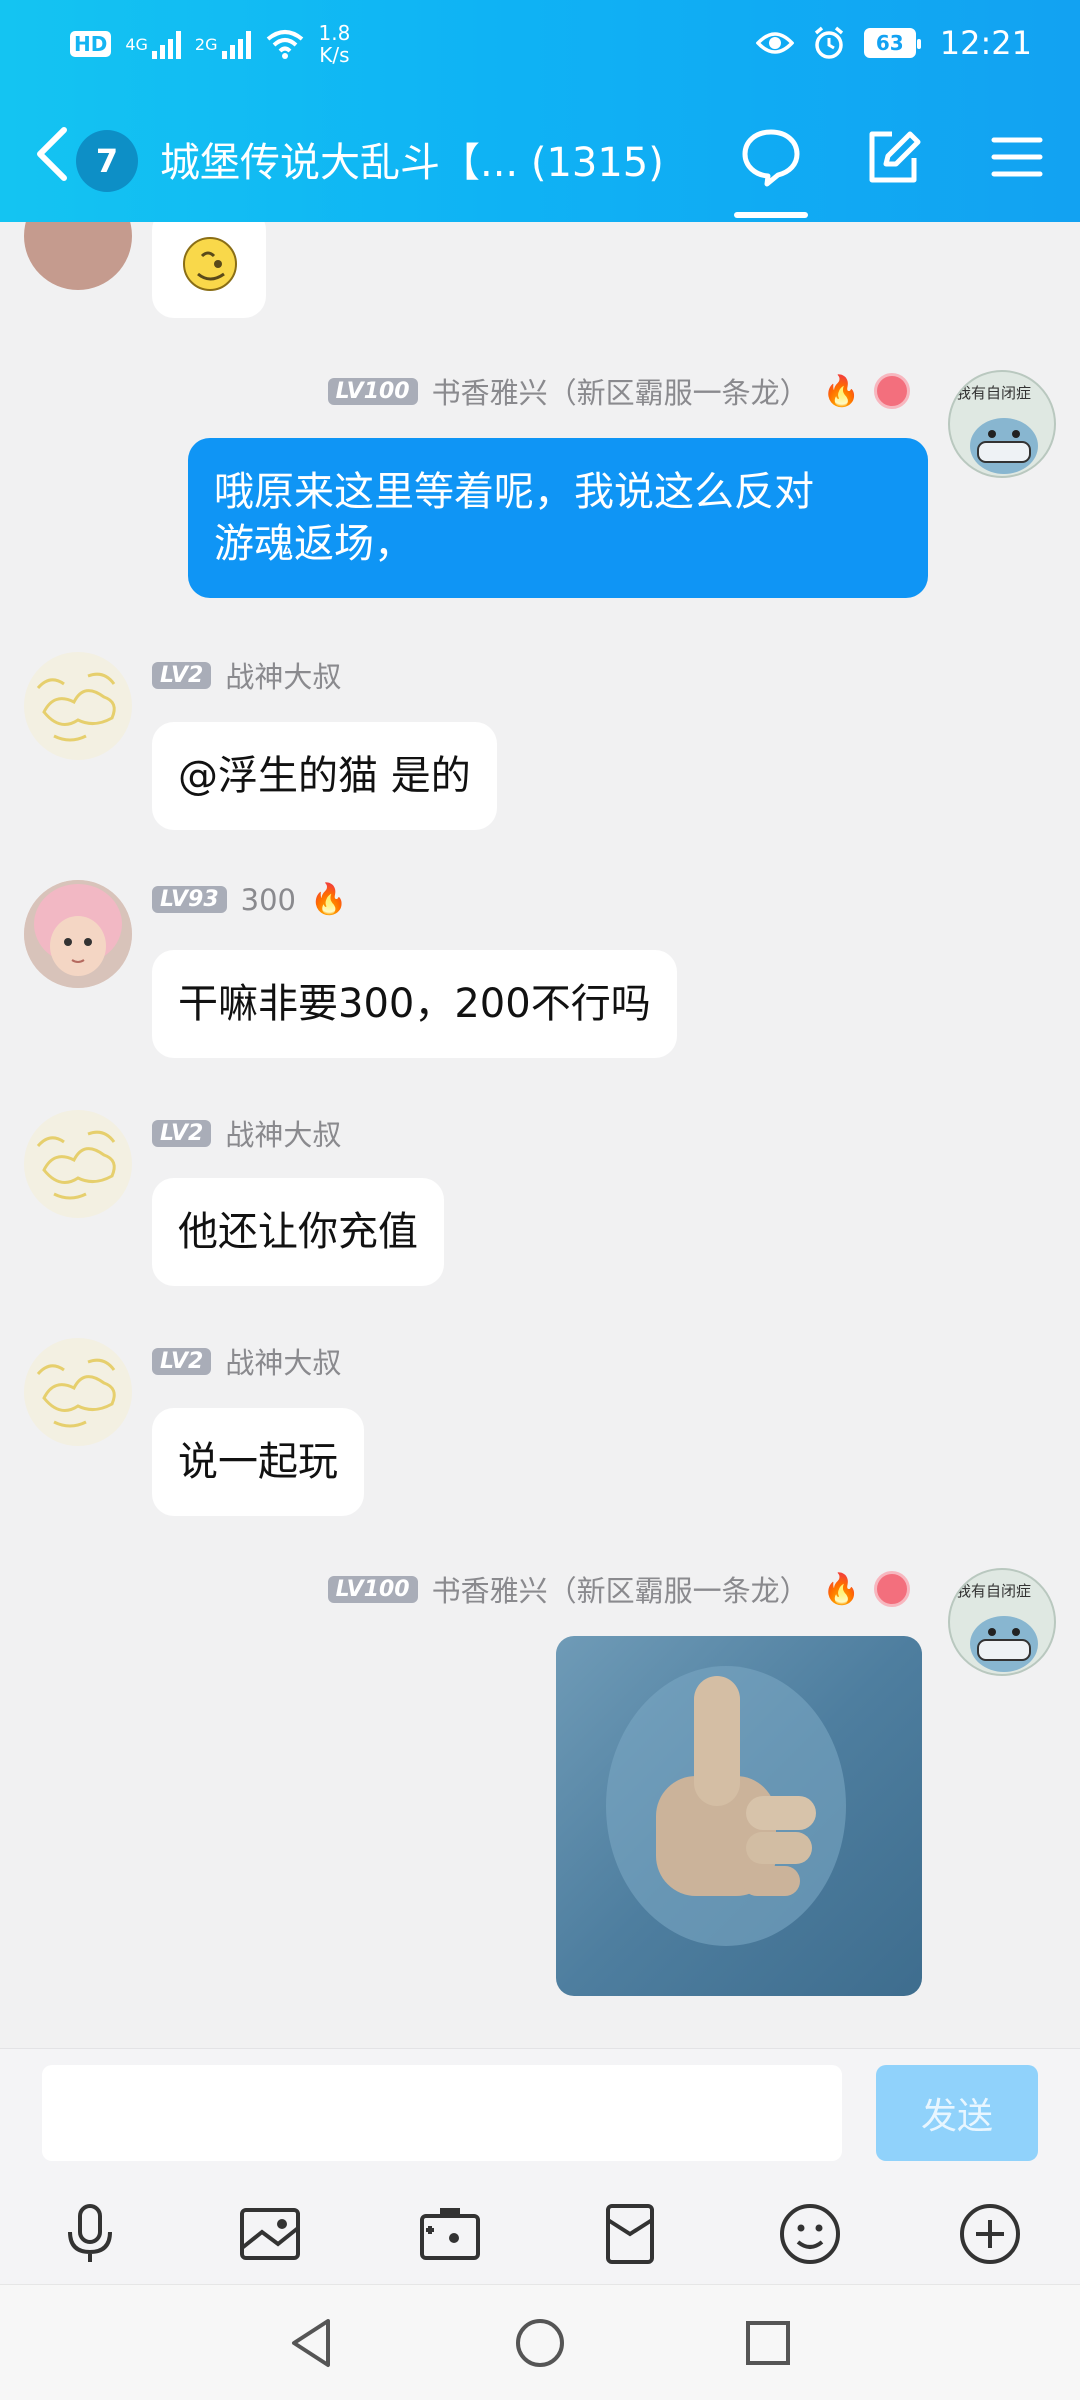 The width and height of the screenshot is (1080, 2400). Describe the element at coordinates (771, 215) in the screenshot. I see `active-tab-indicator` at that location.